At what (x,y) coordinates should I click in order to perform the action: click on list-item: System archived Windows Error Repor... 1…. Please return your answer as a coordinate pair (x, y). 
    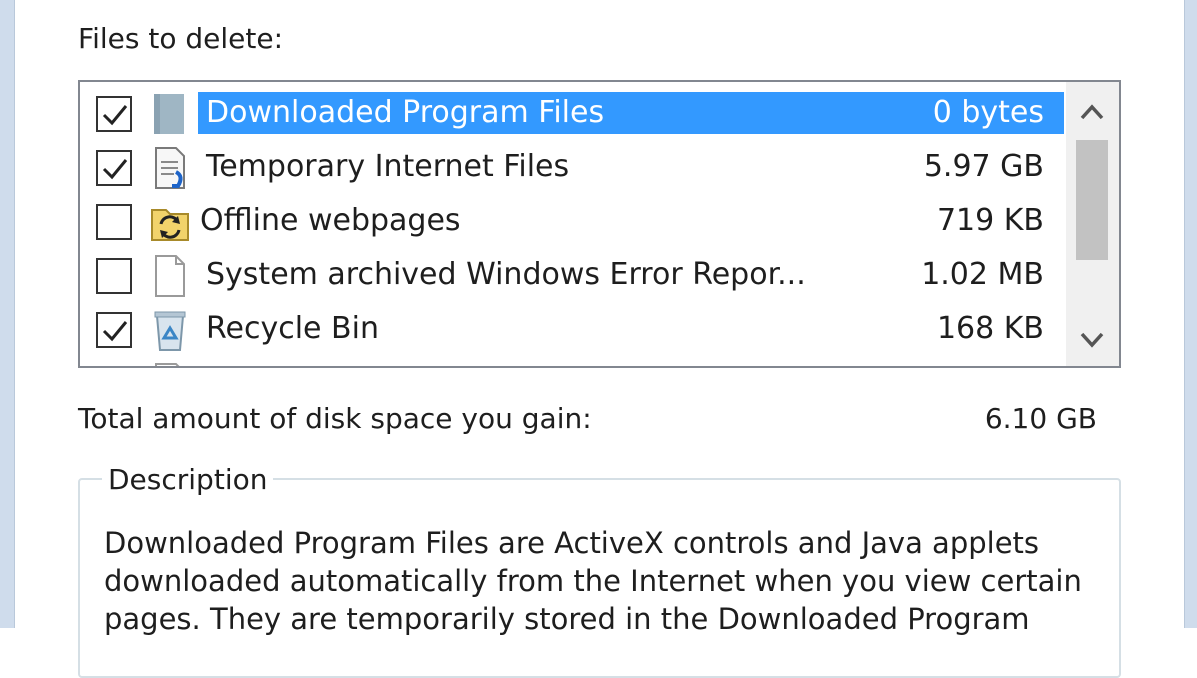
    Looking at the image, I should click on (573, 275).